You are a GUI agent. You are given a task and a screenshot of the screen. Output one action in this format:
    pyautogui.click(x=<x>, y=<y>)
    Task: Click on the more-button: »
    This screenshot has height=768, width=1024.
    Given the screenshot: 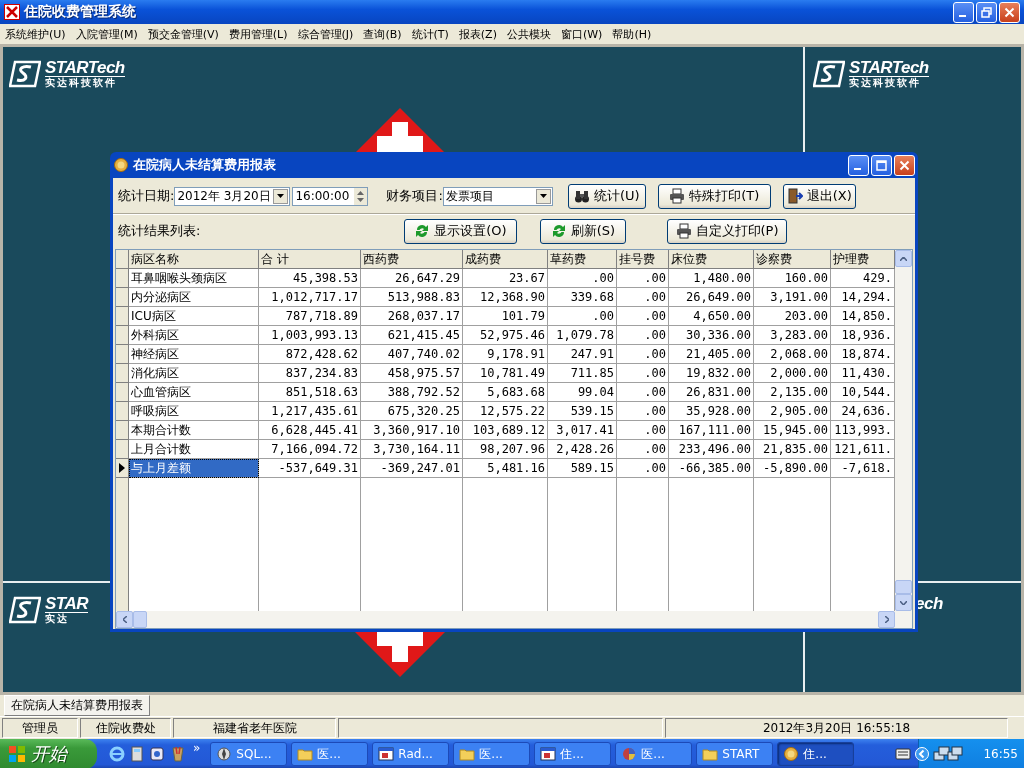 What is the action you would take?
    pyautogui.click(x=197, y=748)
    